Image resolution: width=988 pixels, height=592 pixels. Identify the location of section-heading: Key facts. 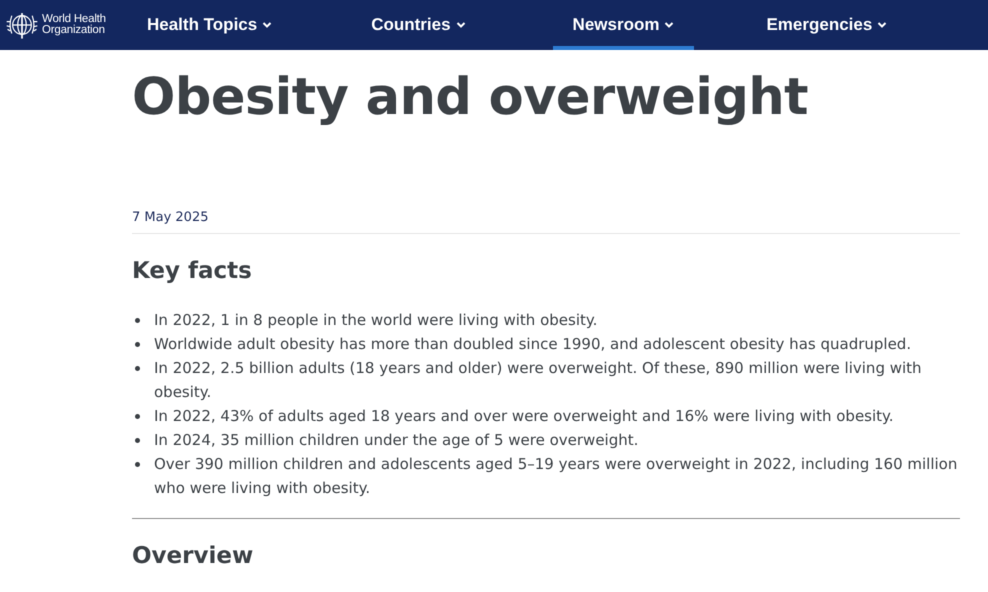
(192, 271).